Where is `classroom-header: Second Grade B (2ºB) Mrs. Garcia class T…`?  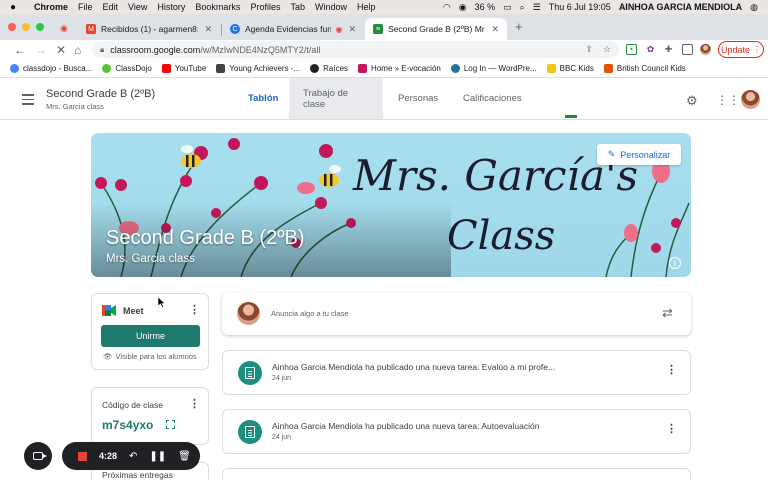 classroom-header: Second Grade B (2ºB) Mrs. Garcia class T… is located at coordinates (384, 99).